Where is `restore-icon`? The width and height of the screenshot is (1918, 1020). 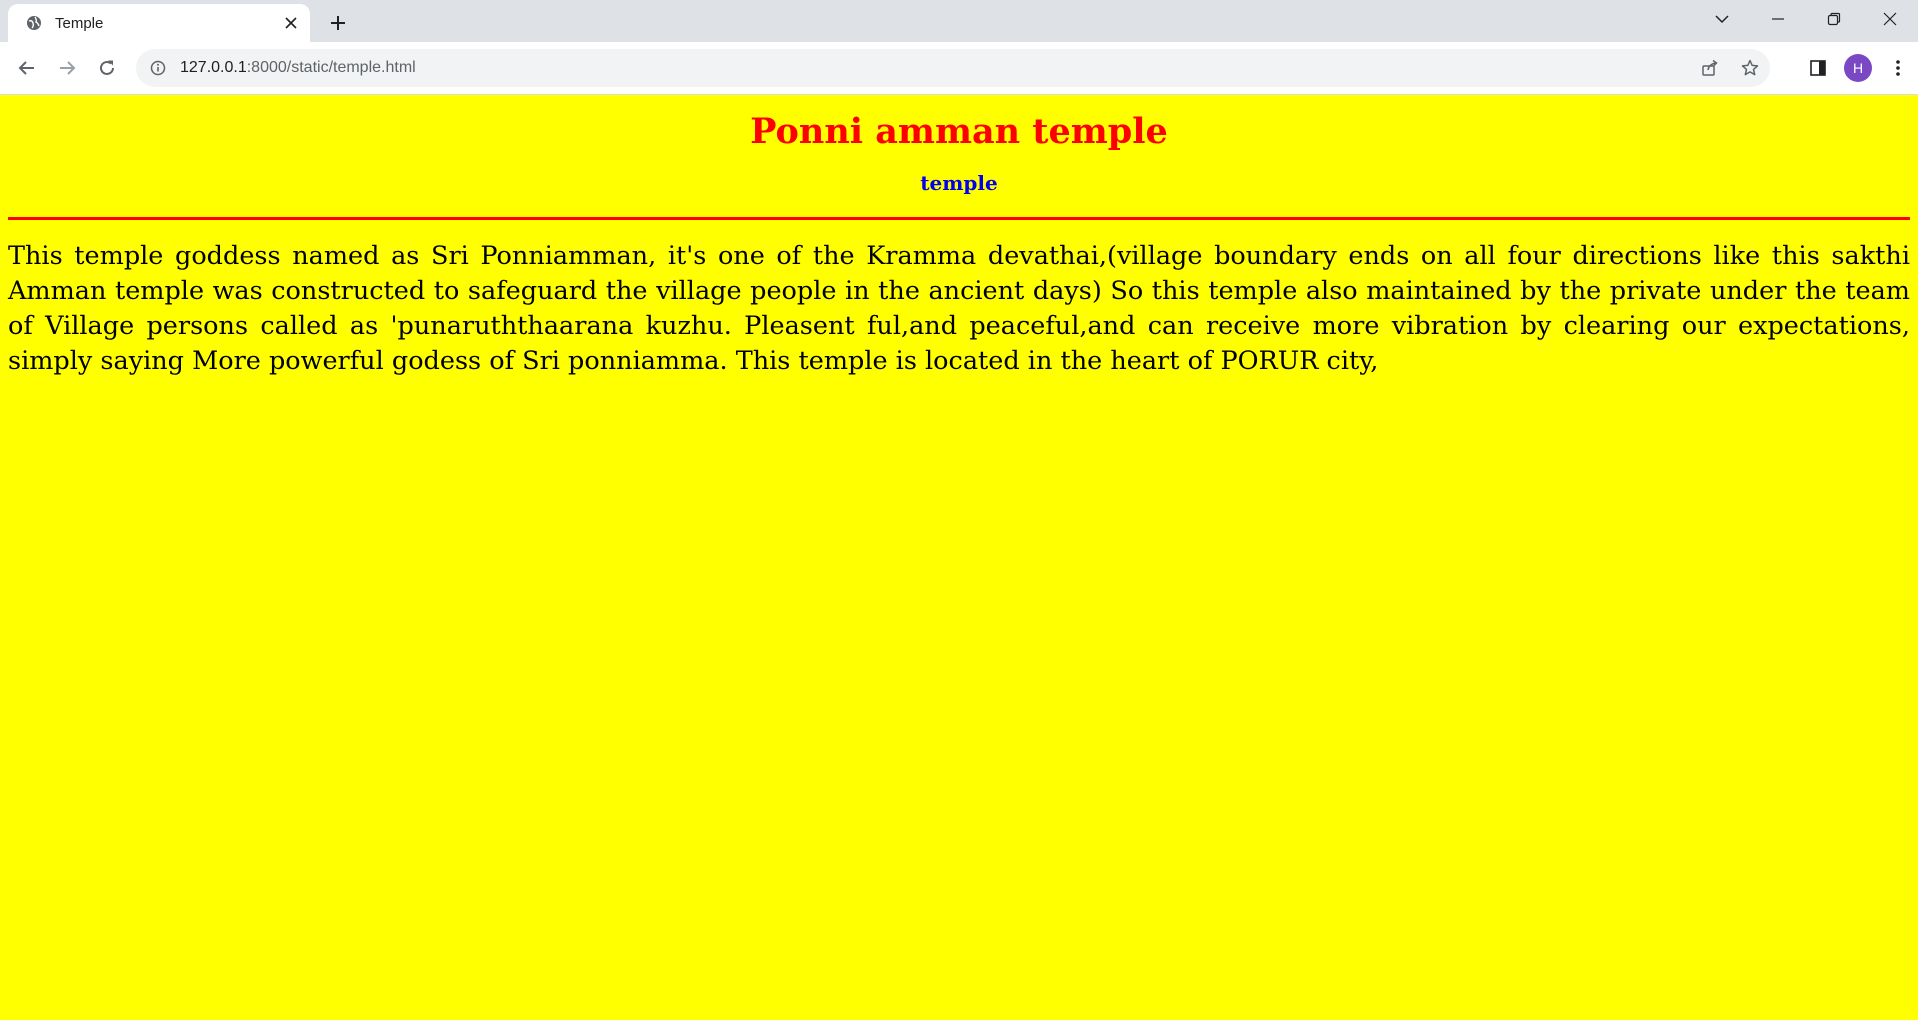 restore-icon is located at coordinates (1834, 19).